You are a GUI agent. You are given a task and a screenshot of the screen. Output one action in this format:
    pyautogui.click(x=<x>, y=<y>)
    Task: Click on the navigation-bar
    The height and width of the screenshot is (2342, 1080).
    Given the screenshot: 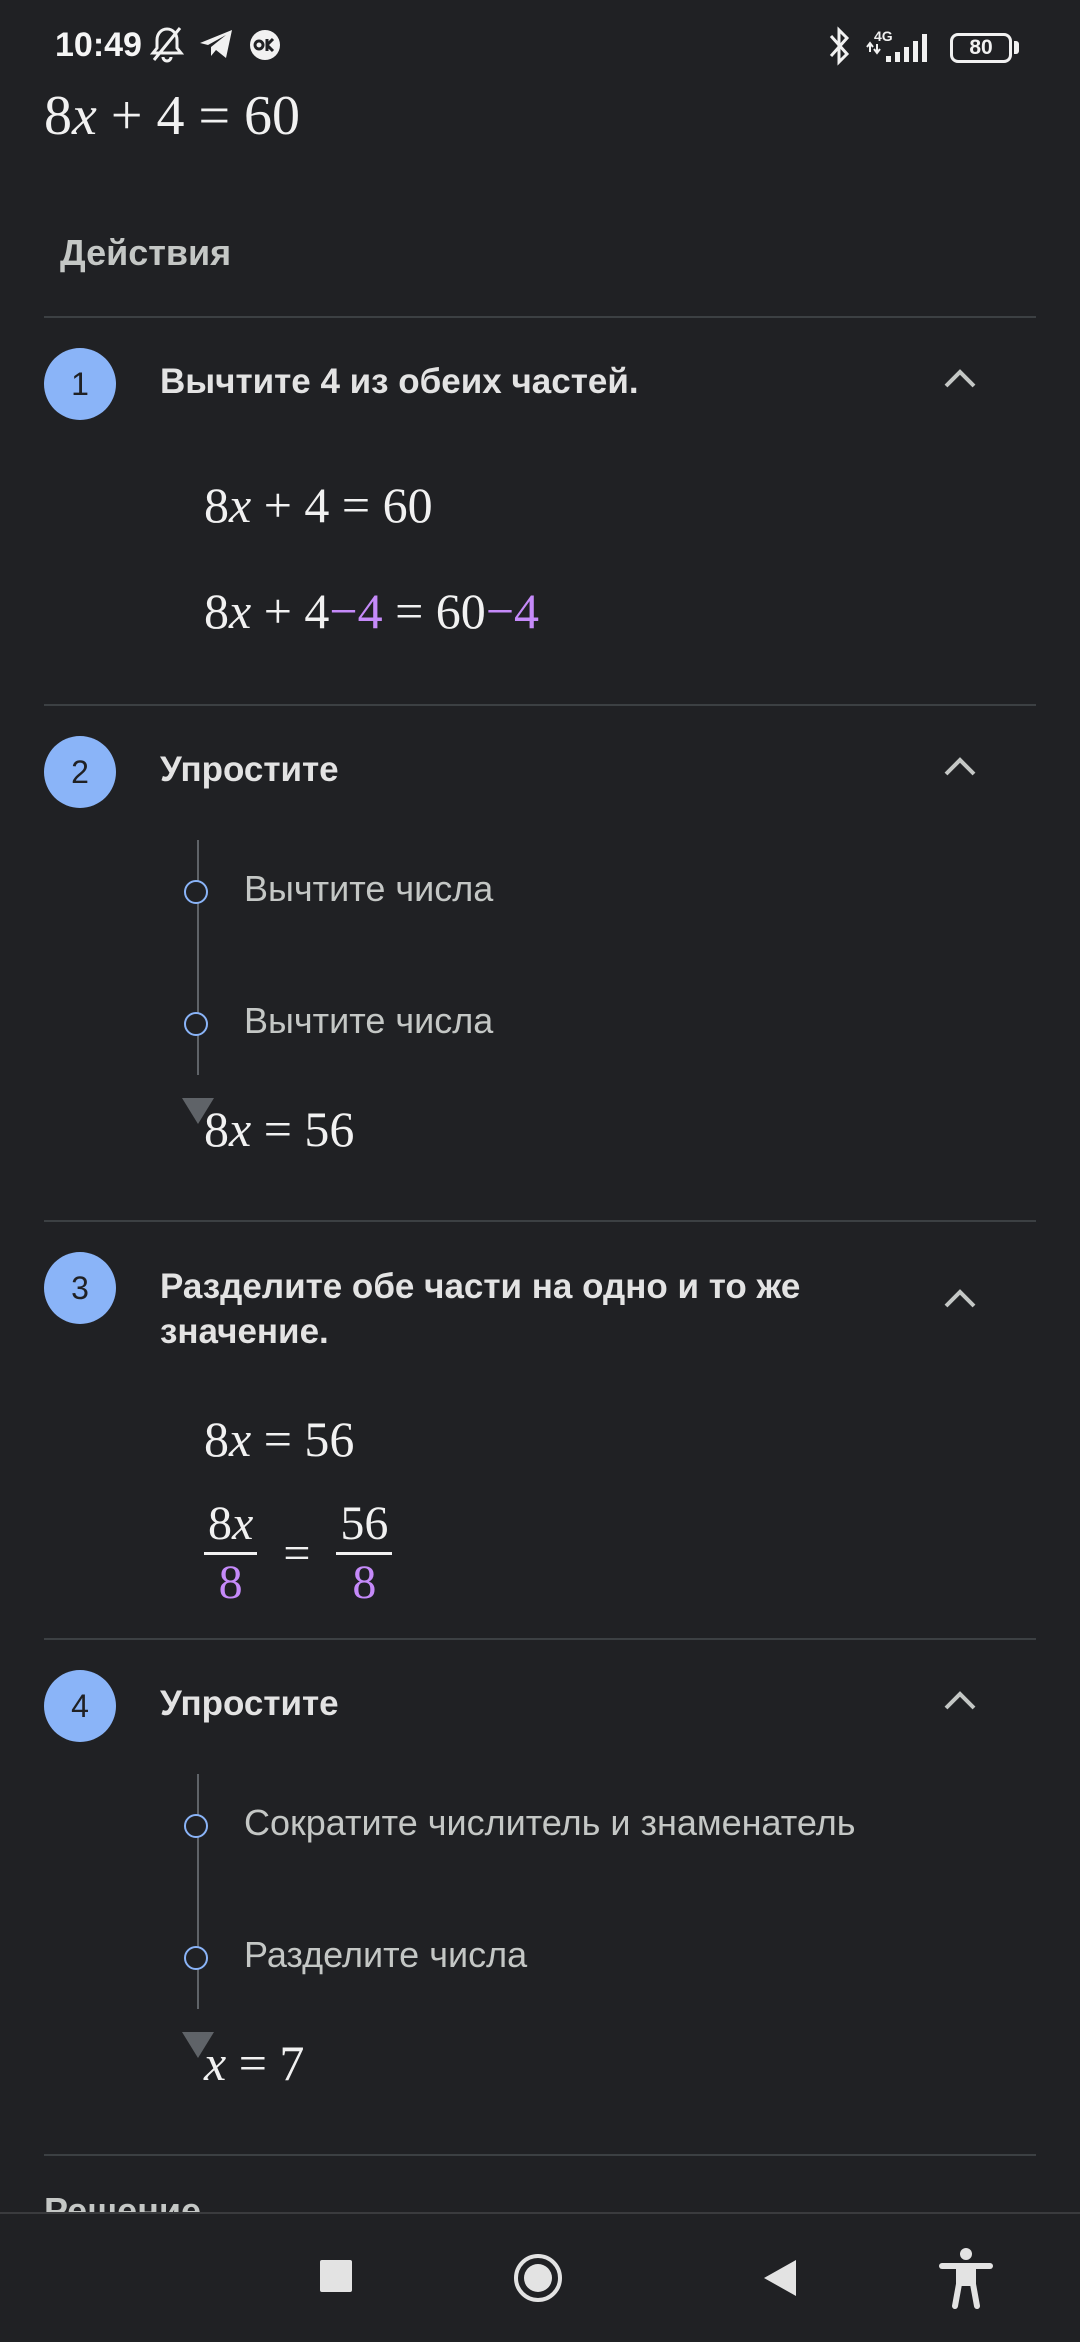 What is the action you would take?
    pyautogui.click(x=540, y=2277)
    